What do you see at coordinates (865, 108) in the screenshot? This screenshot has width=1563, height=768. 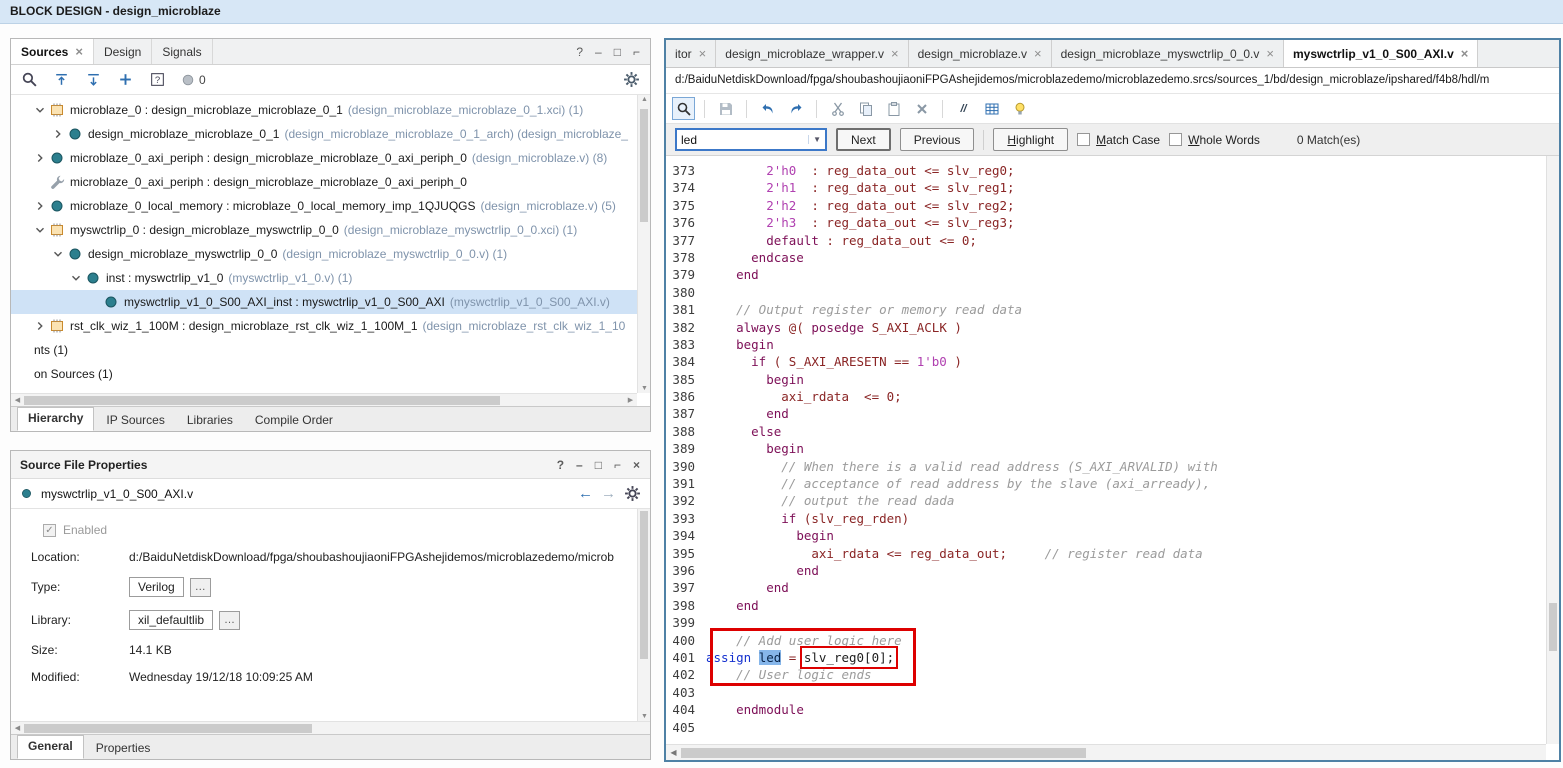 I see `copy-icon` at bounding box center [865, 108].